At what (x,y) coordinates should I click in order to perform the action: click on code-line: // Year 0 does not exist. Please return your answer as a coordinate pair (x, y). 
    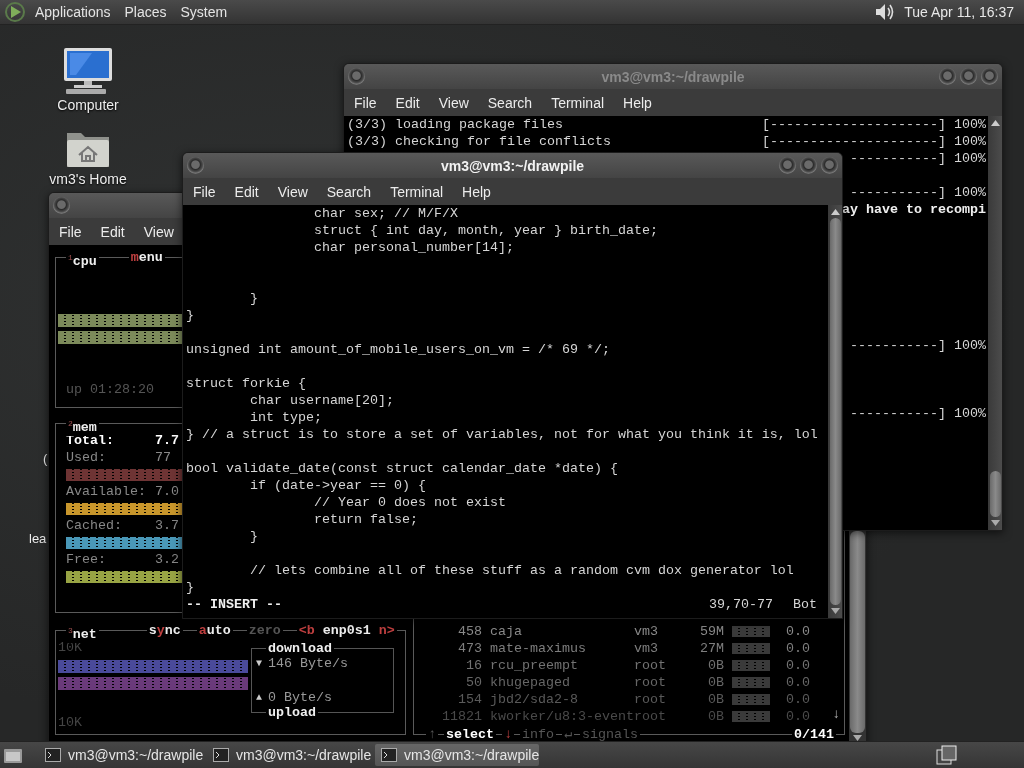
    Looking at the image, I should click on (409, 502).